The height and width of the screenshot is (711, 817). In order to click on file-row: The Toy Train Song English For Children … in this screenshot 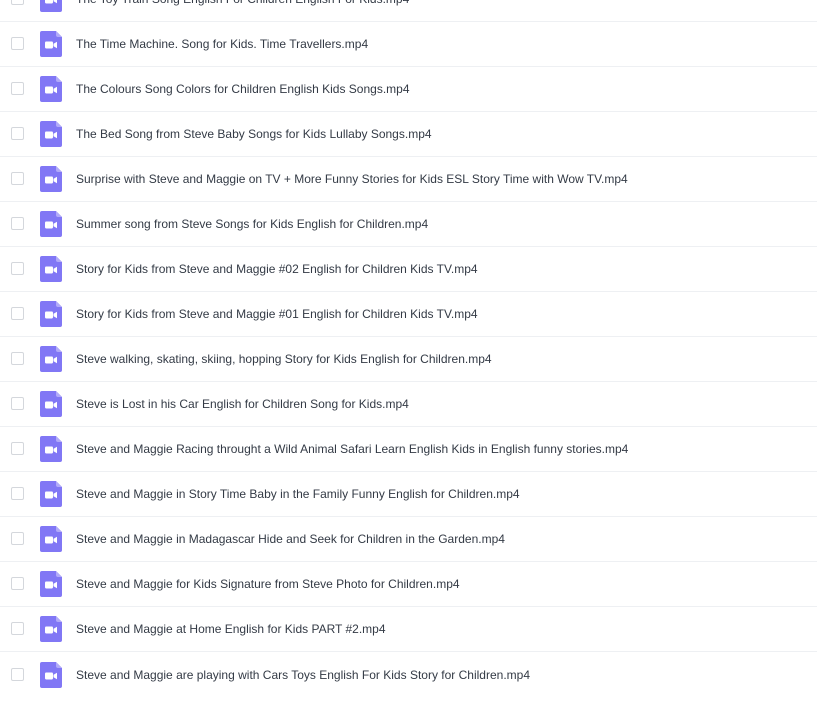, I will do `click(408, 11)`.